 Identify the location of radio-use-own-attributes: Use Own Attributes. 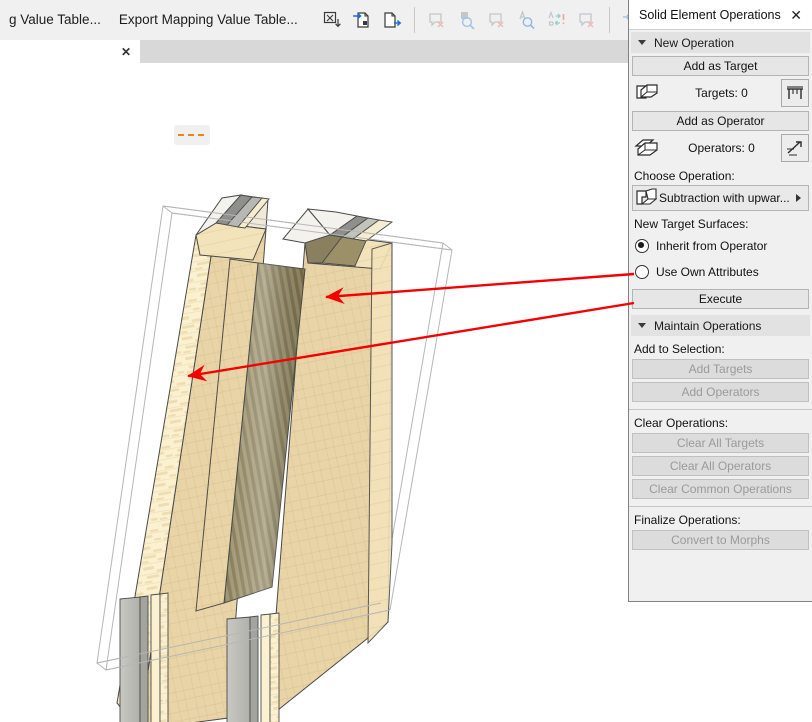
(723, 272).